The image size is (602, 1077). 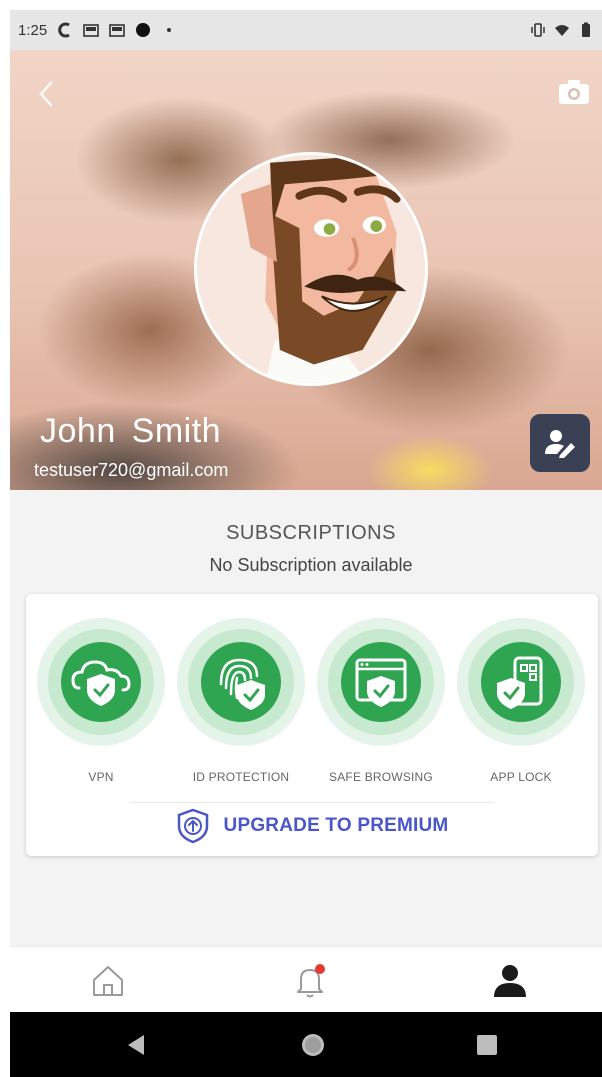 I want to click on fingerprint-shield-icon, so click(x=241, y=682).